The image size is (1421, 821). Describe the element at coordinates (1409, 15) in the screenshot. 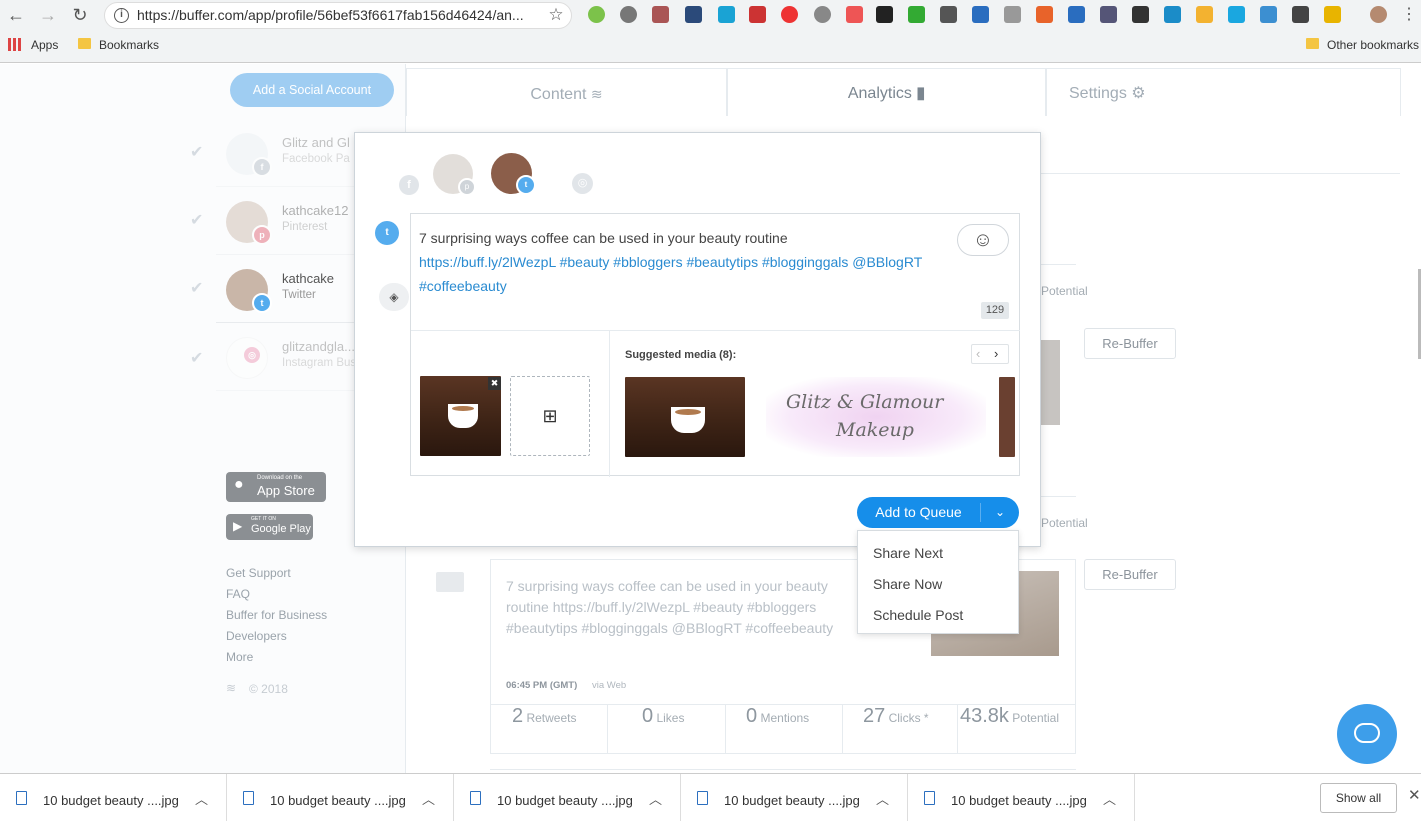

I see `menu-icon: ⋮` at that location.